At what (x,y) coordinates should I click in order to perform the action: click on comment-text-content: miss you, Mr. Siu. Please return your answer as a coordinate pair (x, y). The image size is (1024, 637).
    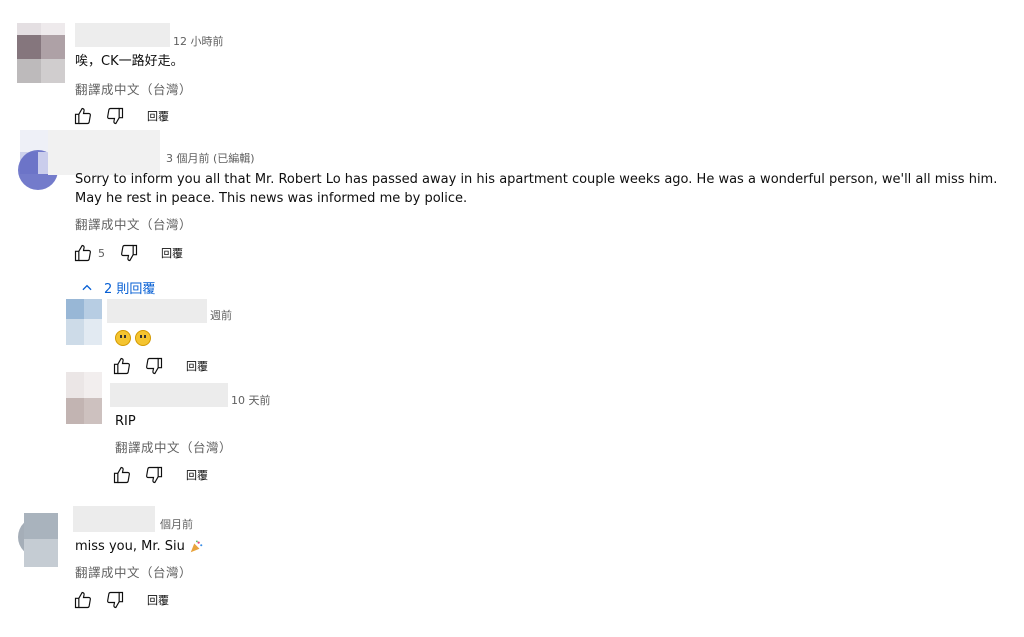
    Looking at the image, I should click on (130, 546).